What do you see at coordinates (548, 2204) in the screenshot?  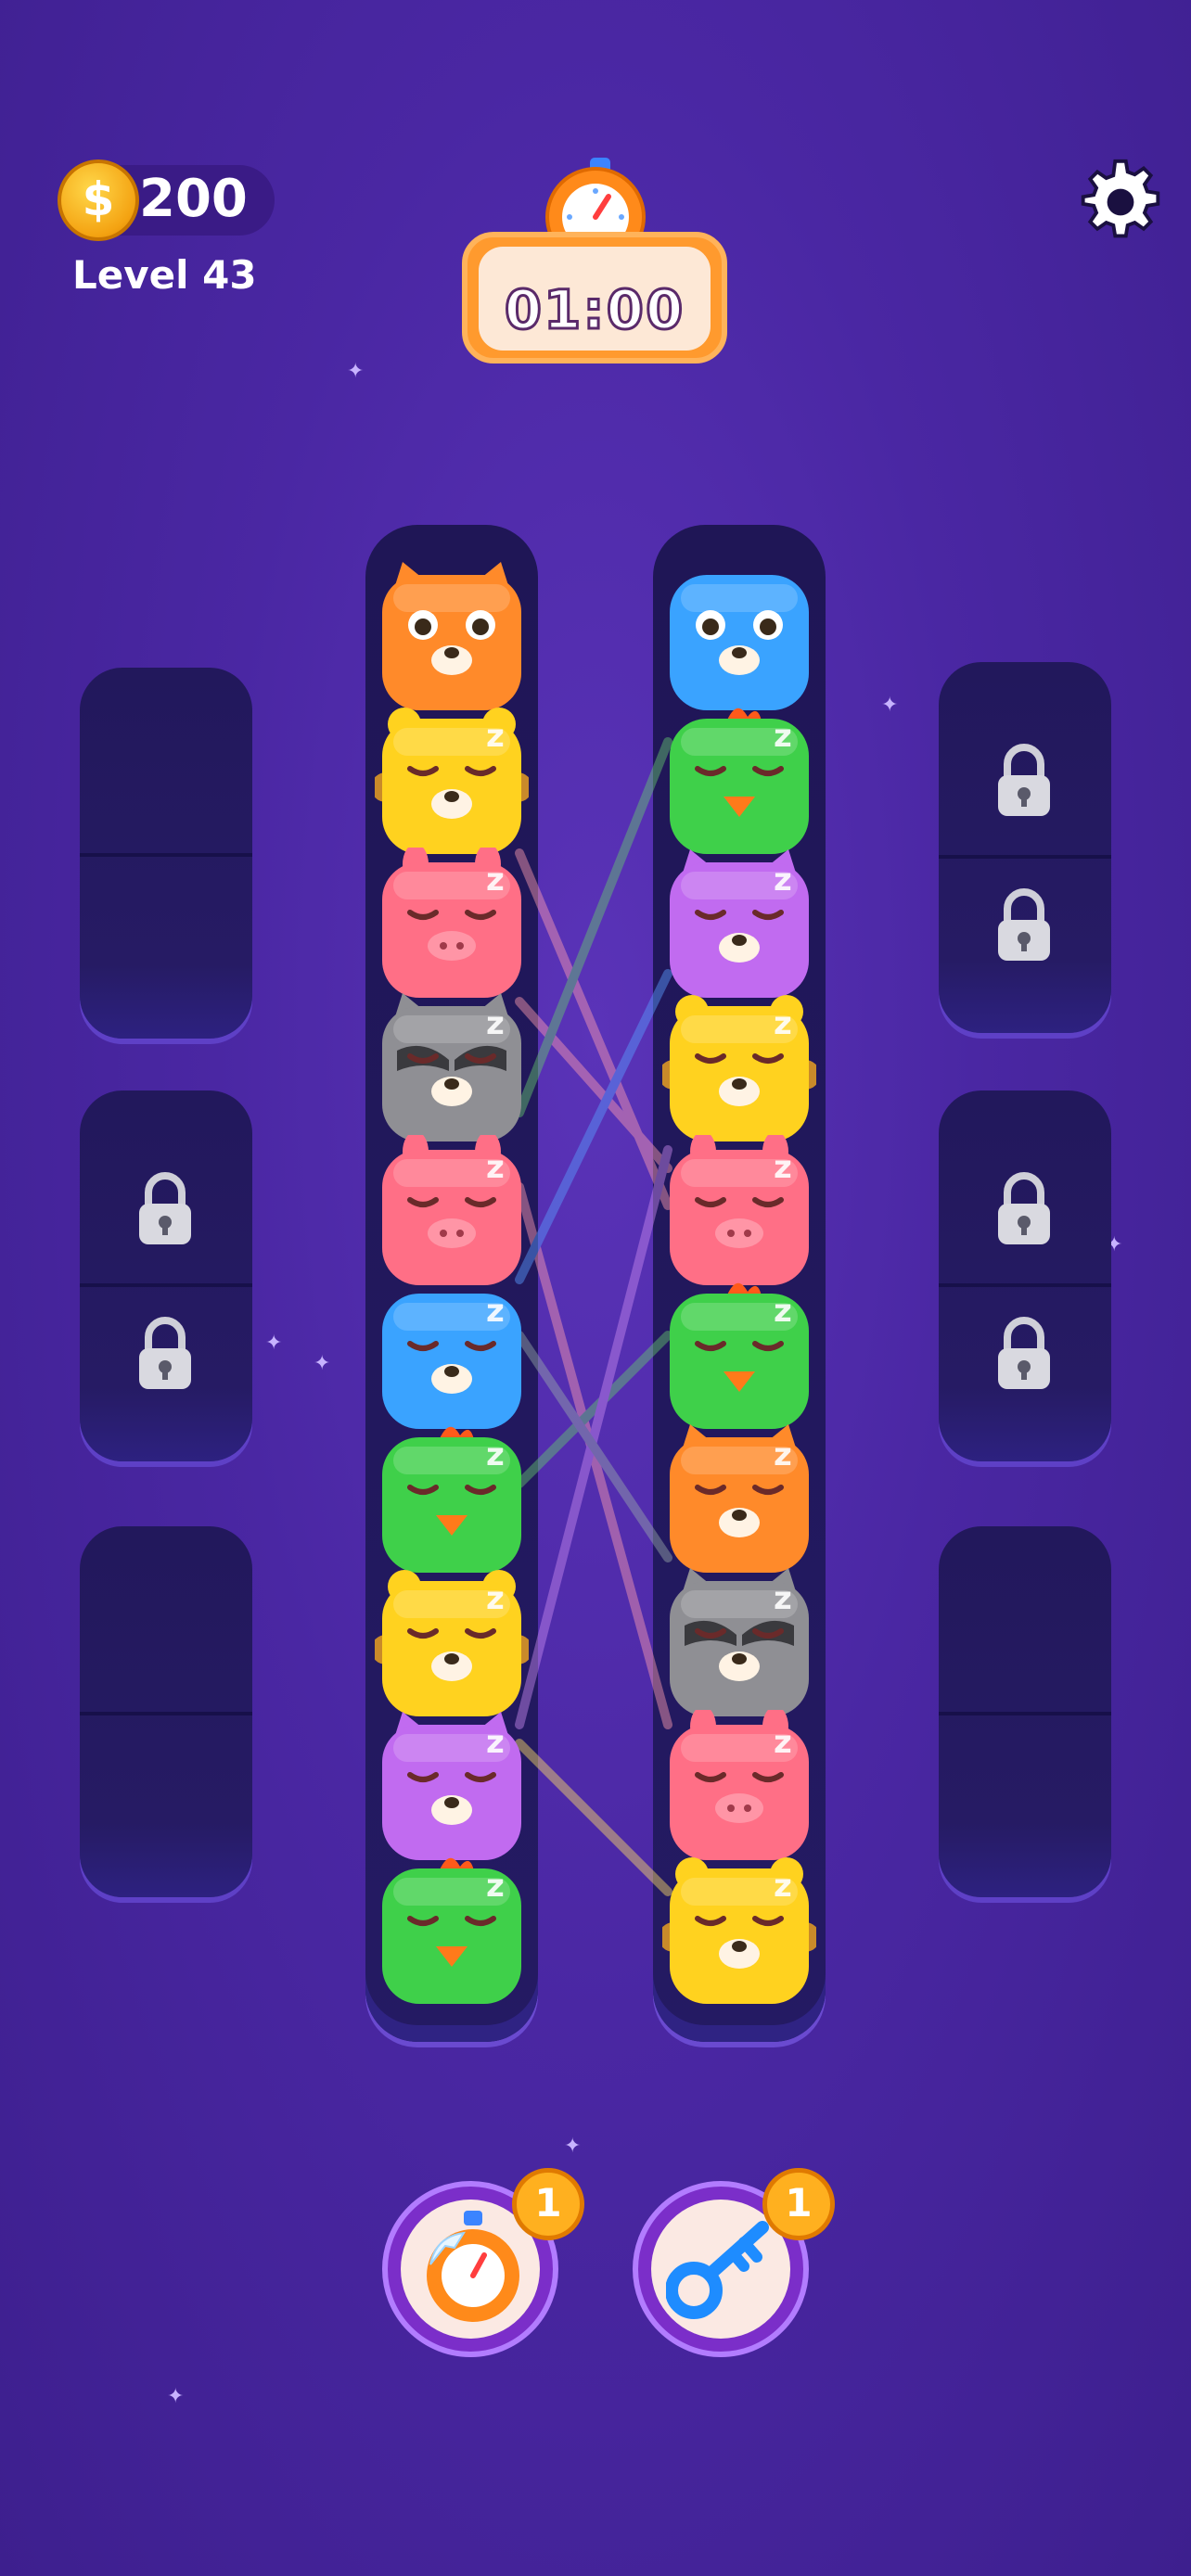 I see `freeze-booster-count-badge: 1` at bounding box center [548, 2204].